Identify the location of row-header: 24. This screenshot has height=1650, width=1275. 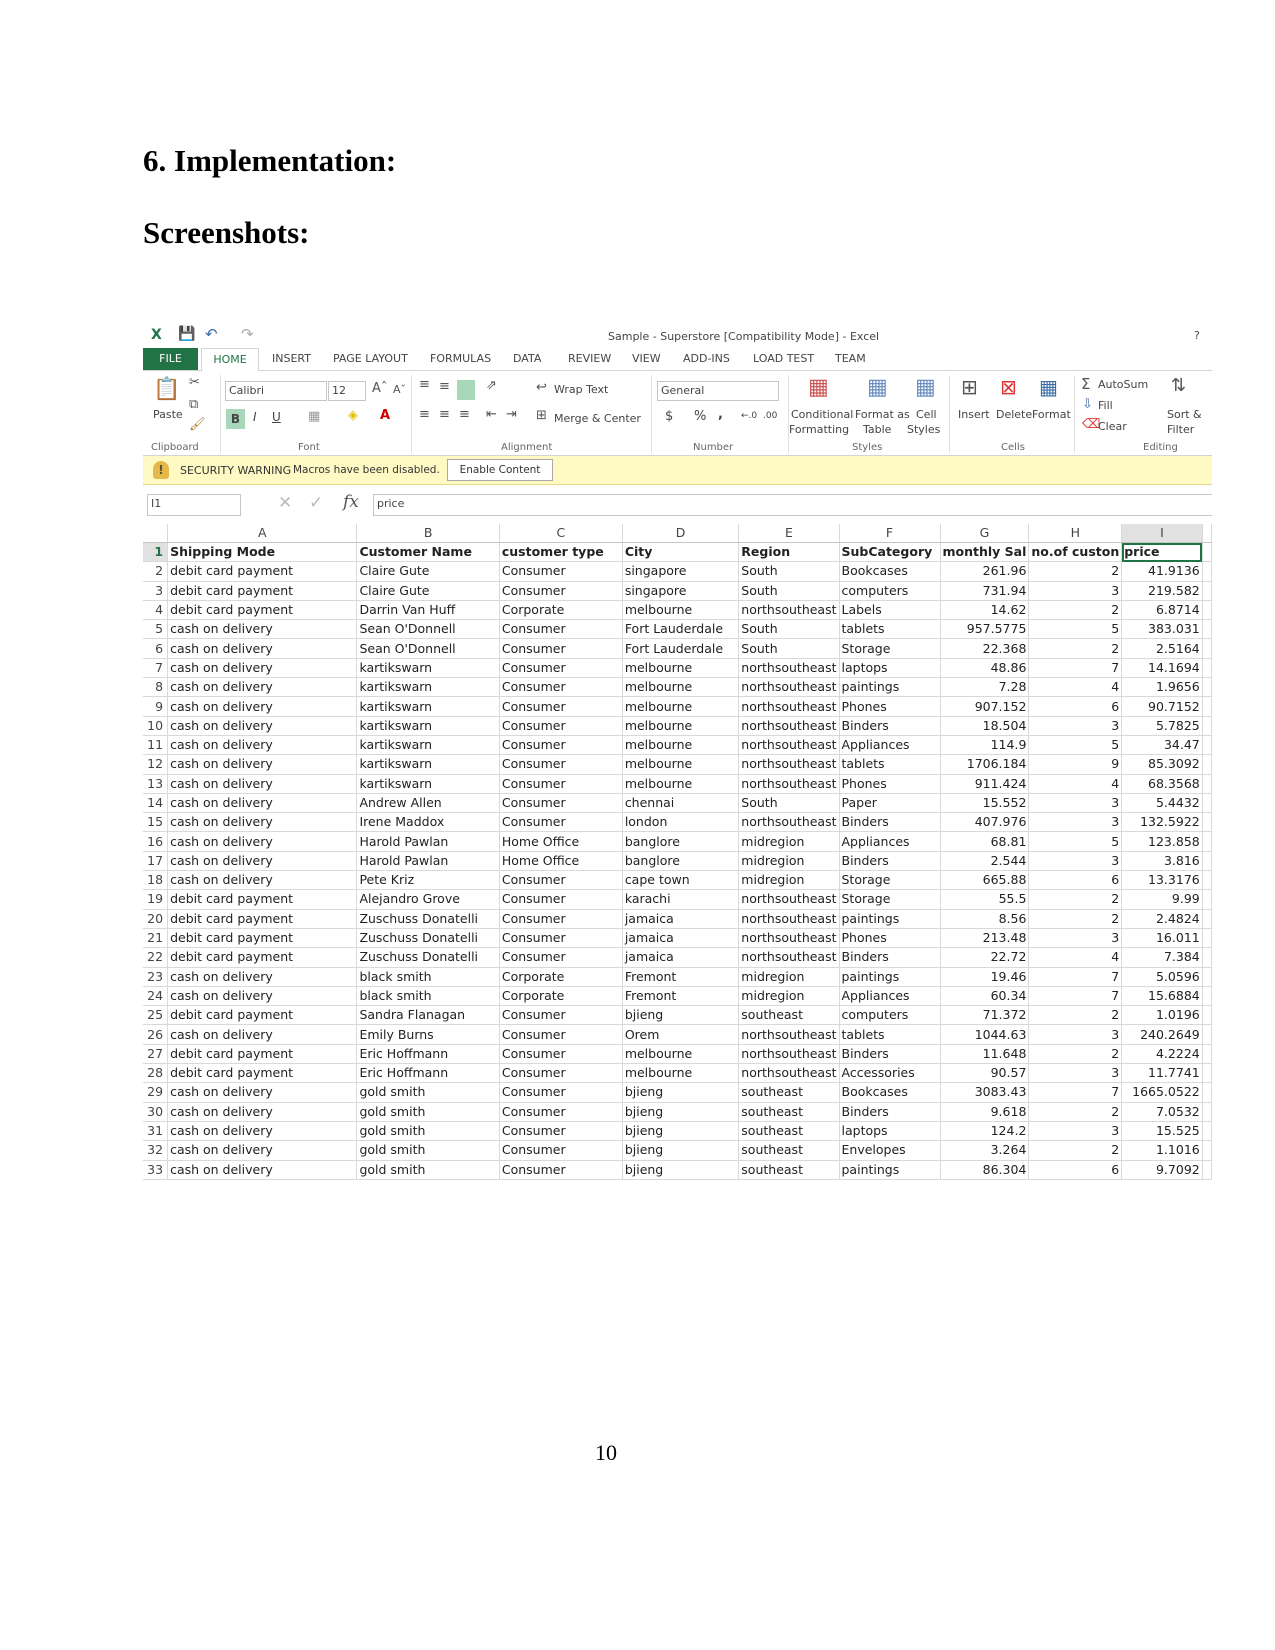
(156, 996).